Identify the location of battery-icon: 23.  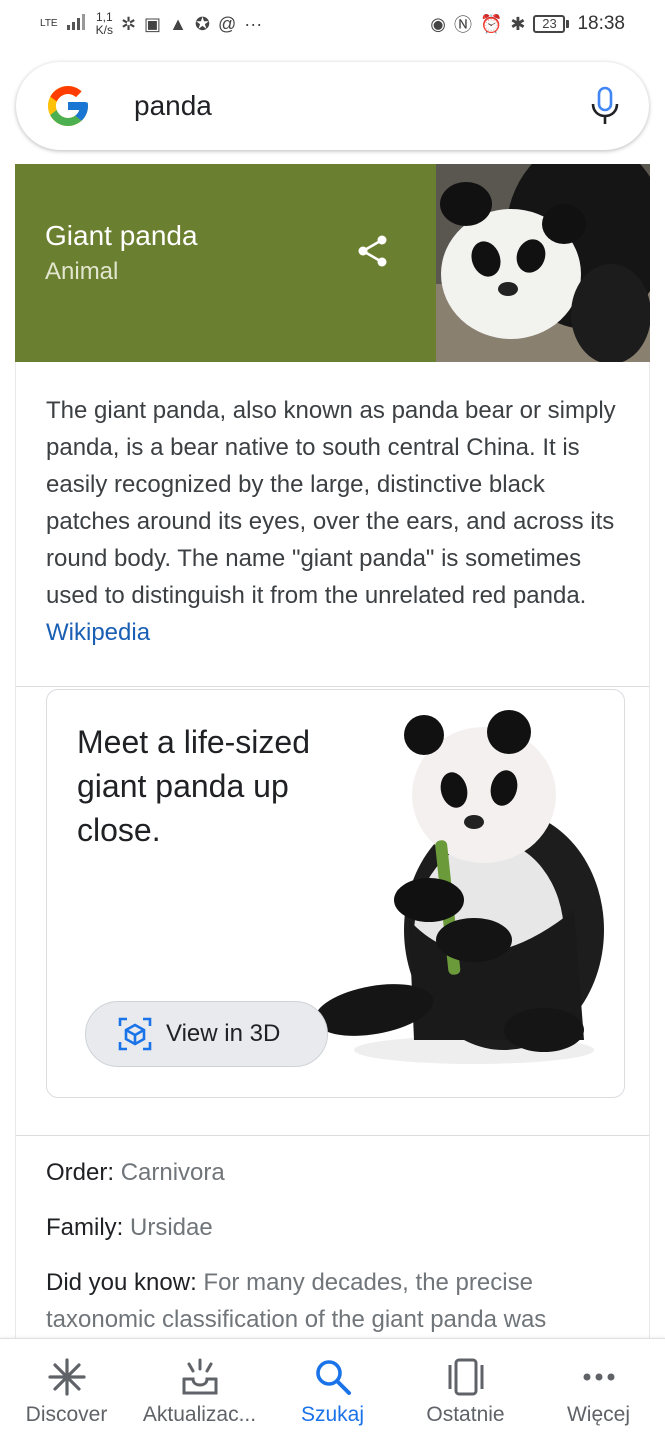
(551, 24).